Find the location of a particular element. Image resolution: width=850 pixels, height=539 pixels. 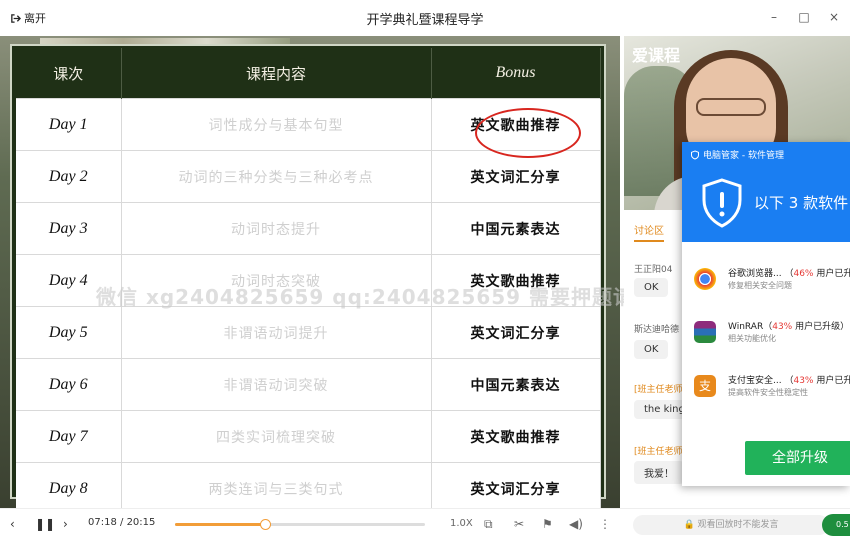

volume-icon: ◀) is located at coordinates (576, 524).